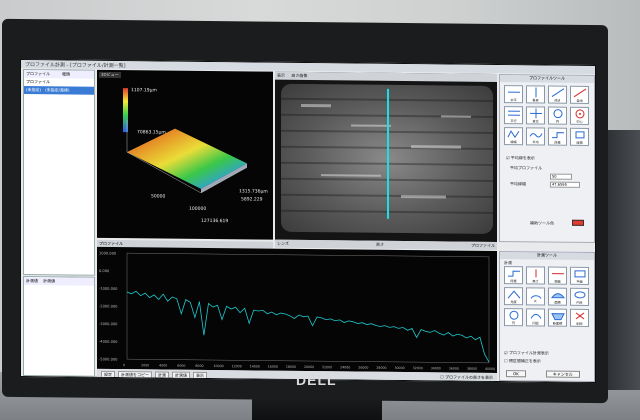 The image size is (640, 420). Describe the element at coordinates (281, 75) in the screenshot. I see `image-toolbar-display: 表示` at that location.